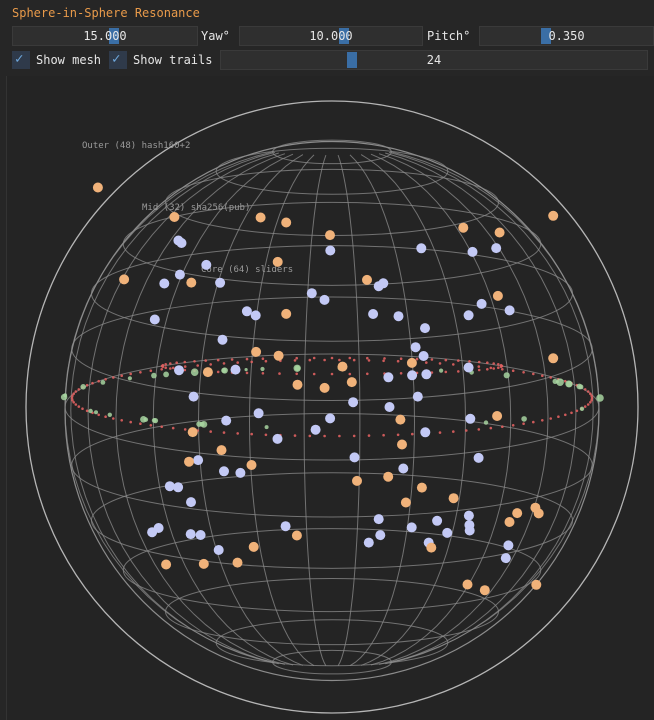  I want to click on show-trails-label: Show trails, so click(172, 60).